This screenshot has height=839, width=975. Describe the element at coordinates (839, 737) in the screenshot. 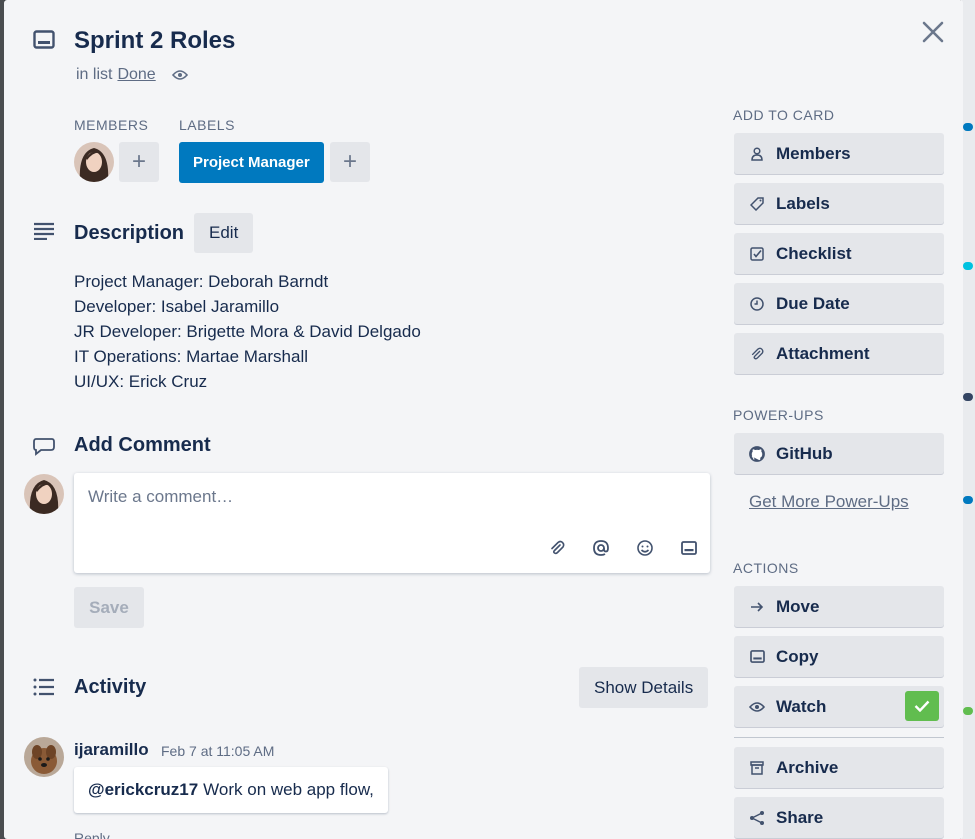

I see `divider` at that location.